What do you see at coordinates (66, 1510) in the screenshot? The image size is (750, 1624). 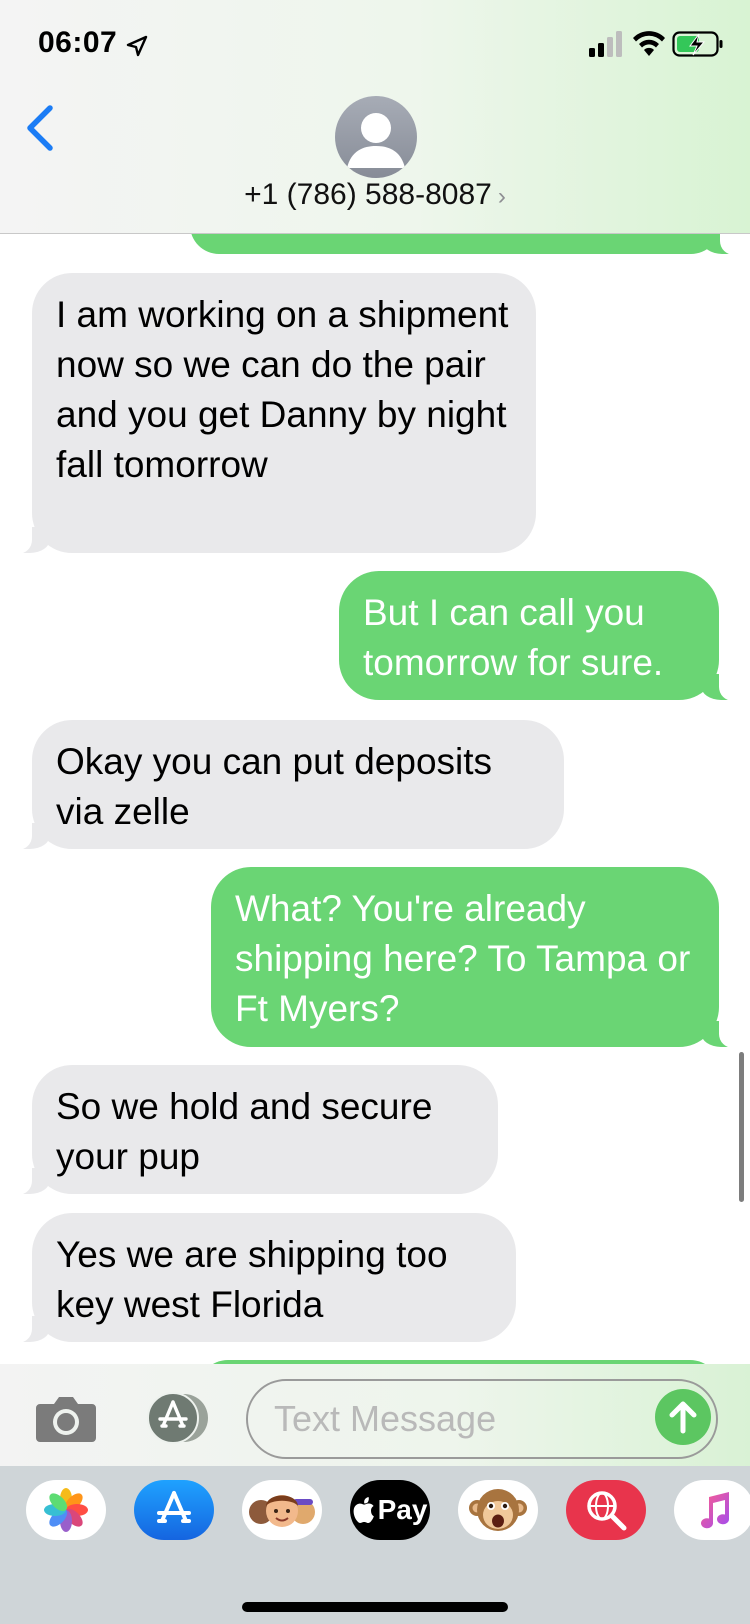 I see `photos-app-icon` at bounding box center [66, 1510].